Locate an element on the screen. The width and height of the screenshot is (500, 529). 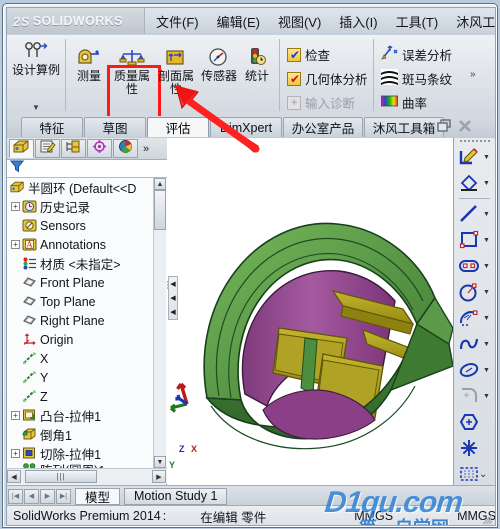
feature-tree-horizontal-scrollbar: ◀ ||| ▶ is located at coordinates (87, 476).